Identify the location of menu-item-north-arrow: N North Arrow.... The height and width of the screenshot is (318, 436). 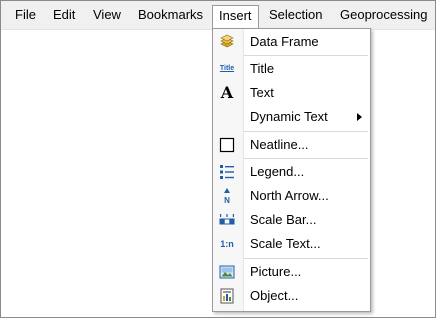
(291, 196).